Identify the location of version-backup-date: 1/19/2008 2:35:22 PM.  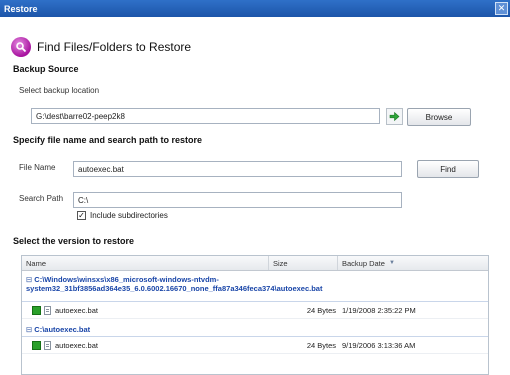
(379, 310).